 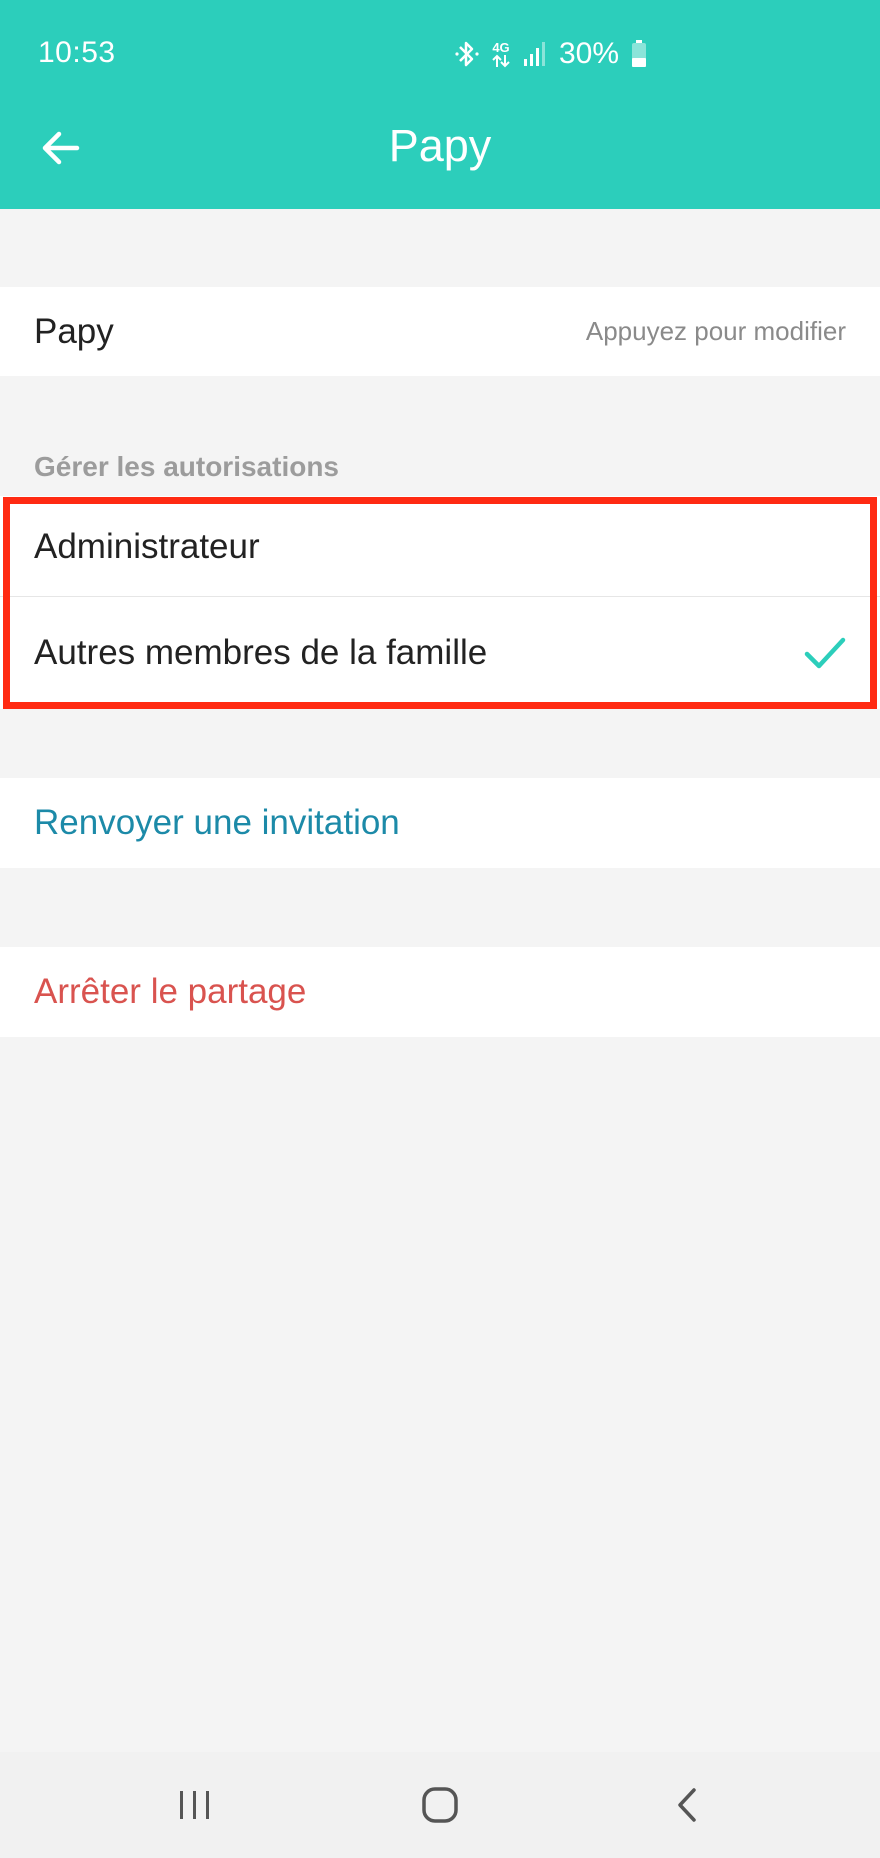 I want to click on status-icons: 4G 30%, so click(x=551, y=54).